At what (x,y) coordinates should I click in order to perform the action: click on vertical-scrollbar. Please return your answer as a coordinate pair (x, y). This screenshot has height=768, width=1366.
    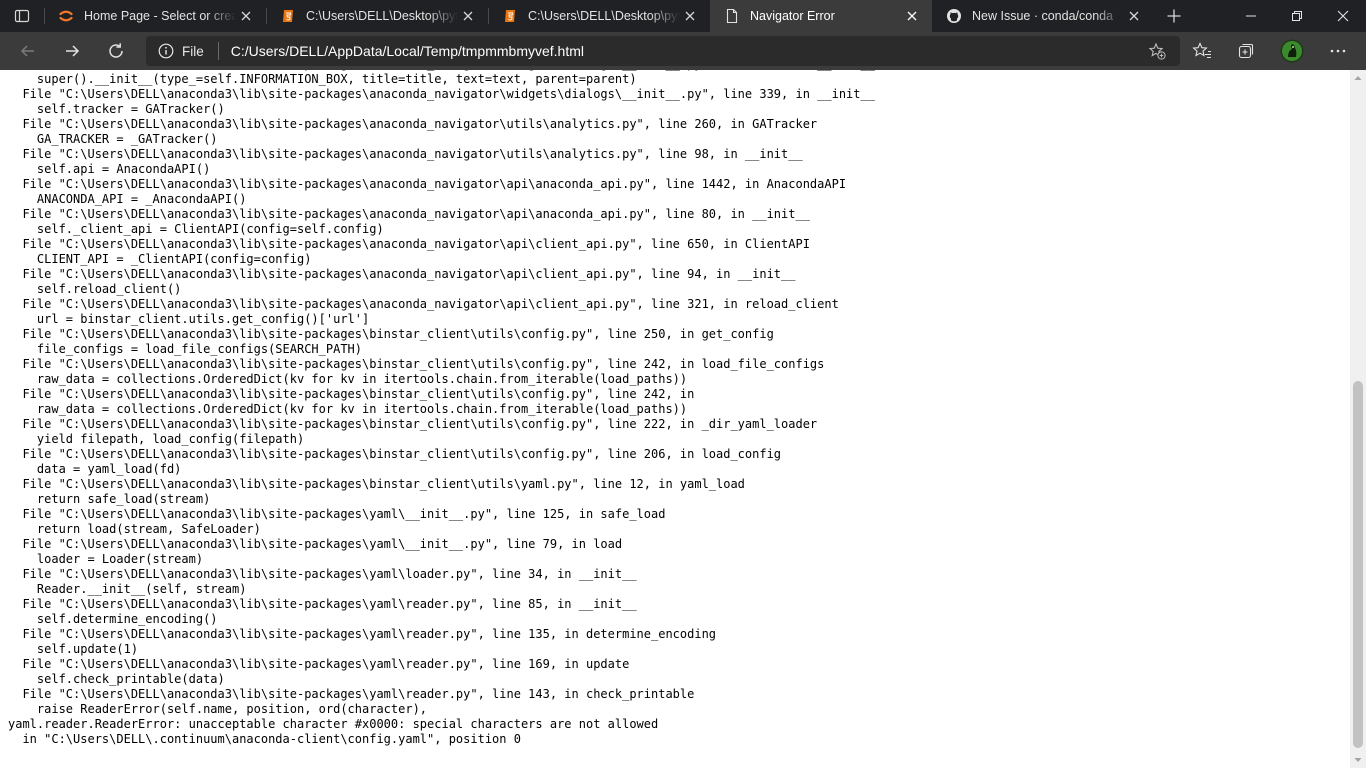
    Looking at the image, I should click on (1358, 419).